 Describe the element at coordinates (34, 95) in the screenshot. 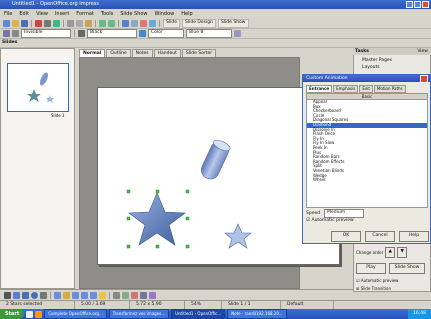

I see `thumb-star-large` at that location.